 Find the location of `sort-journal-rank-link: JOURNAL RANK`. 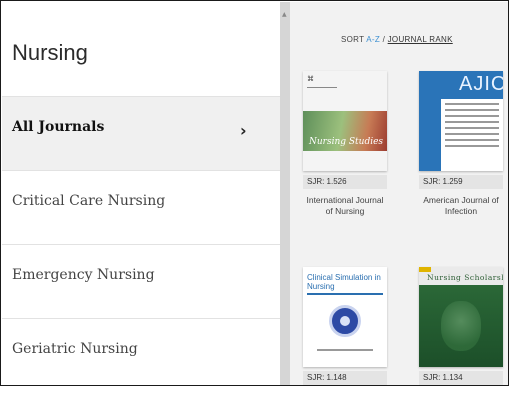

sort-journal-rank-link: JOURNAL RANK is located at coordinates (420, 39).